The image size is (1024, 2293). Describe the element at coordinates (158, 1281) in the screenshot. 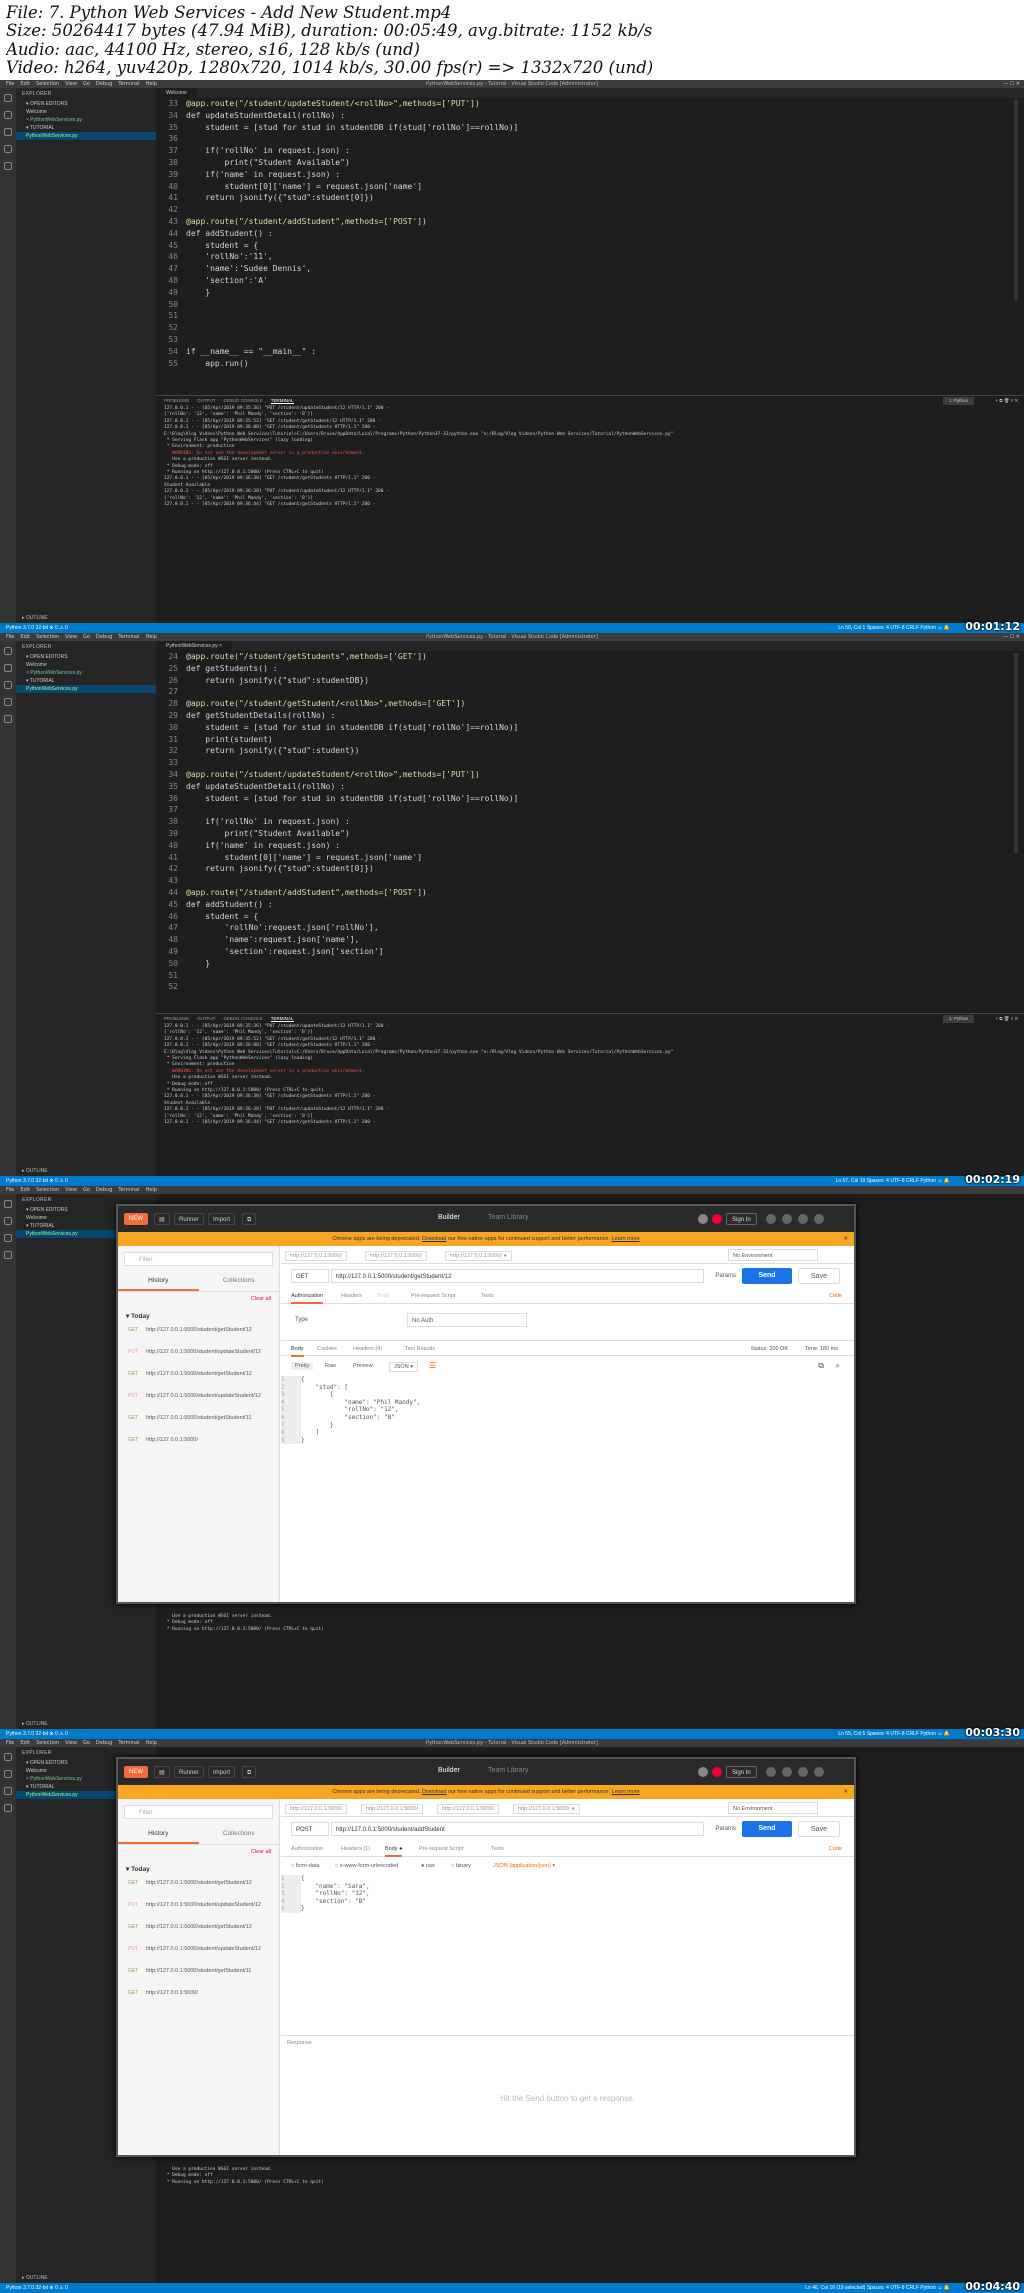

I see `tab-history: History` at that location.